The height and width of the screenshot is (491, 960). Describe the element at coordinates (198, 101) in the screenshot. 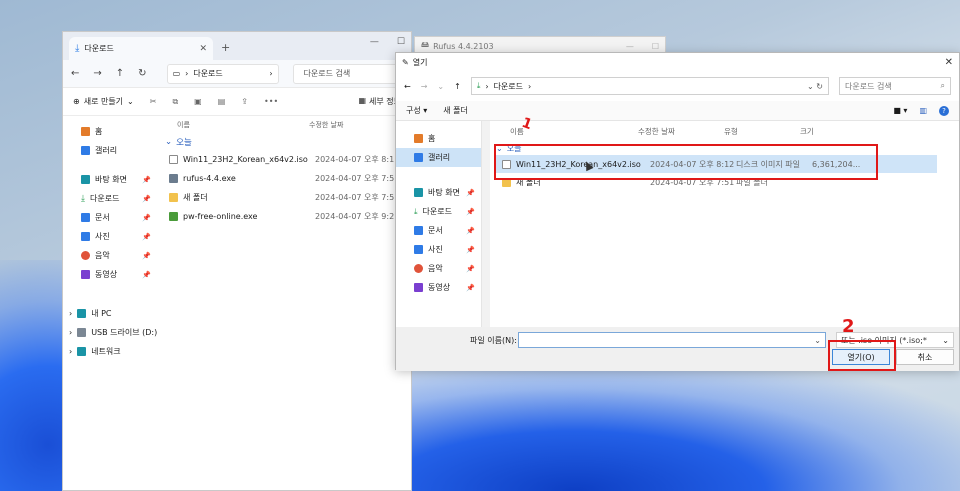

I see `paste-icon: ▣` at that location.